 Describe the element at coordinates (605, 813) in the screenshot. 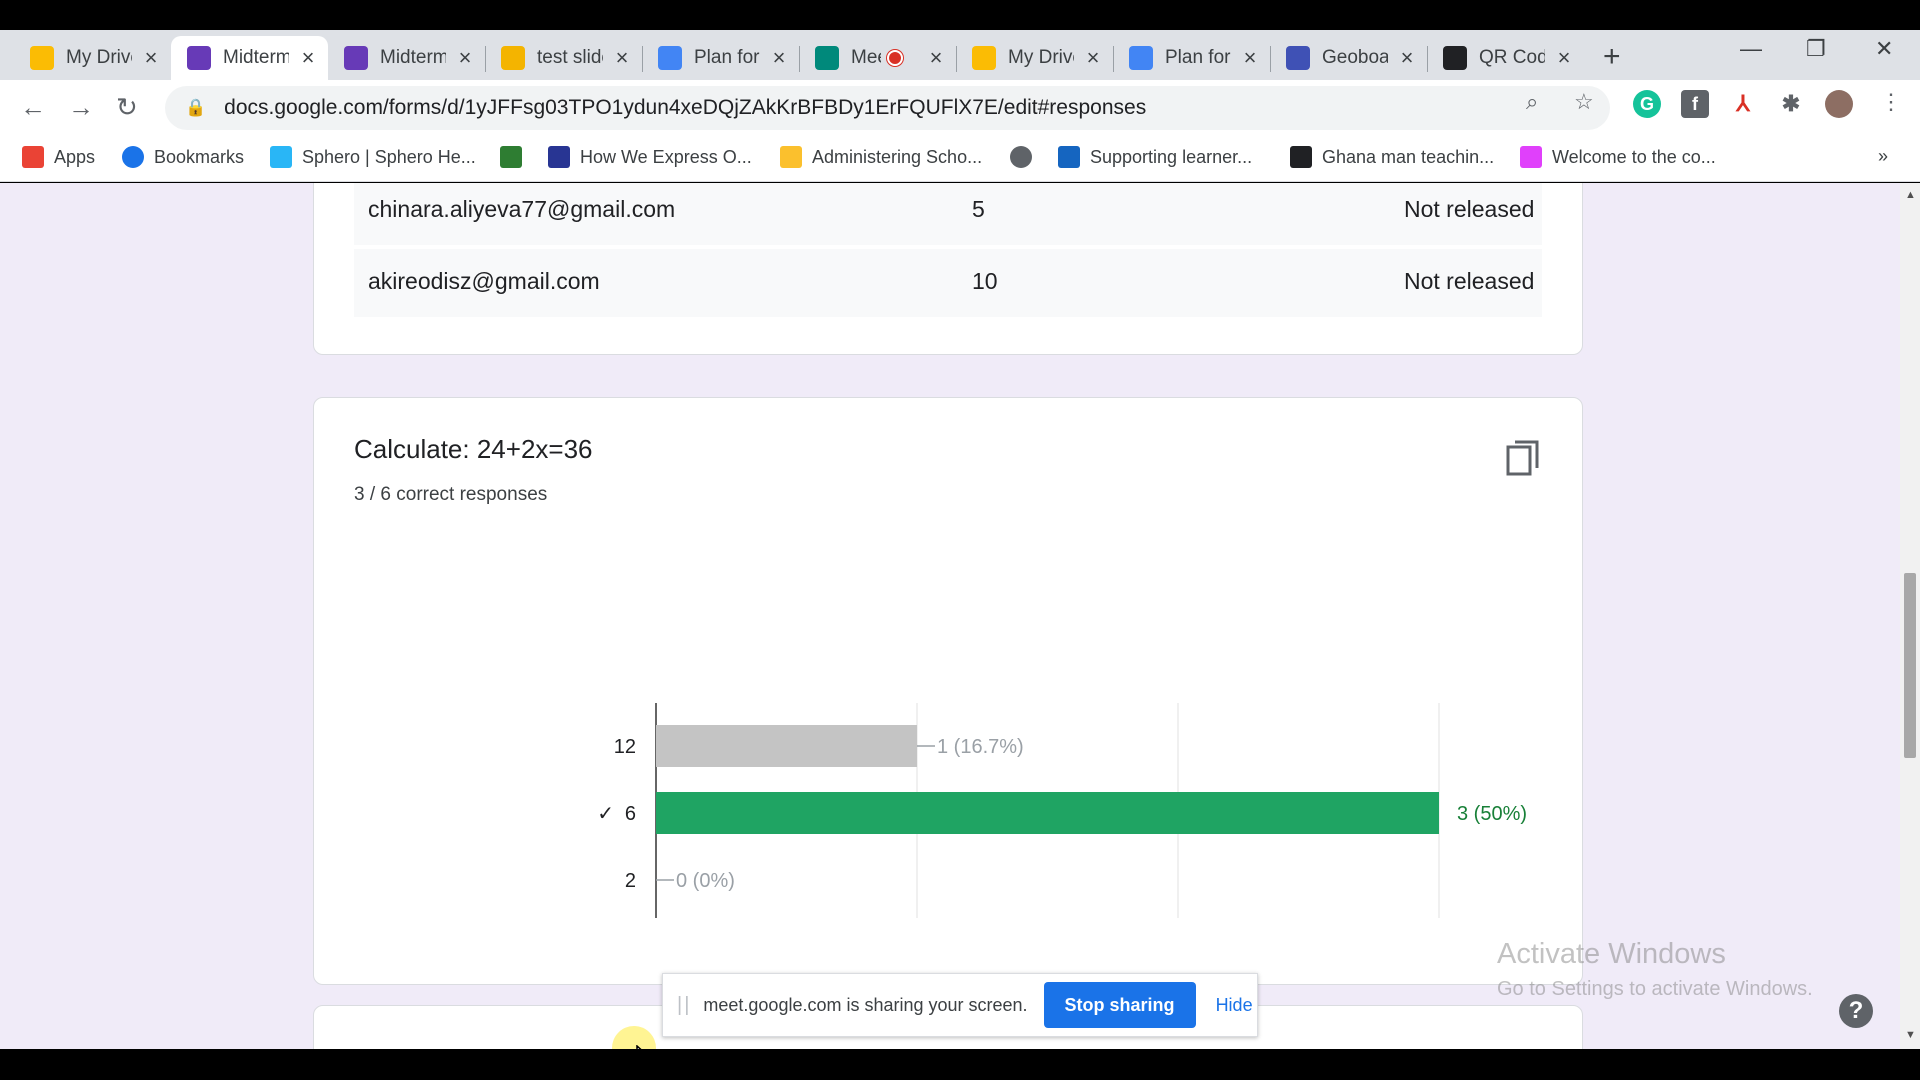

I see `correct-check-icon: ✓` at that location.